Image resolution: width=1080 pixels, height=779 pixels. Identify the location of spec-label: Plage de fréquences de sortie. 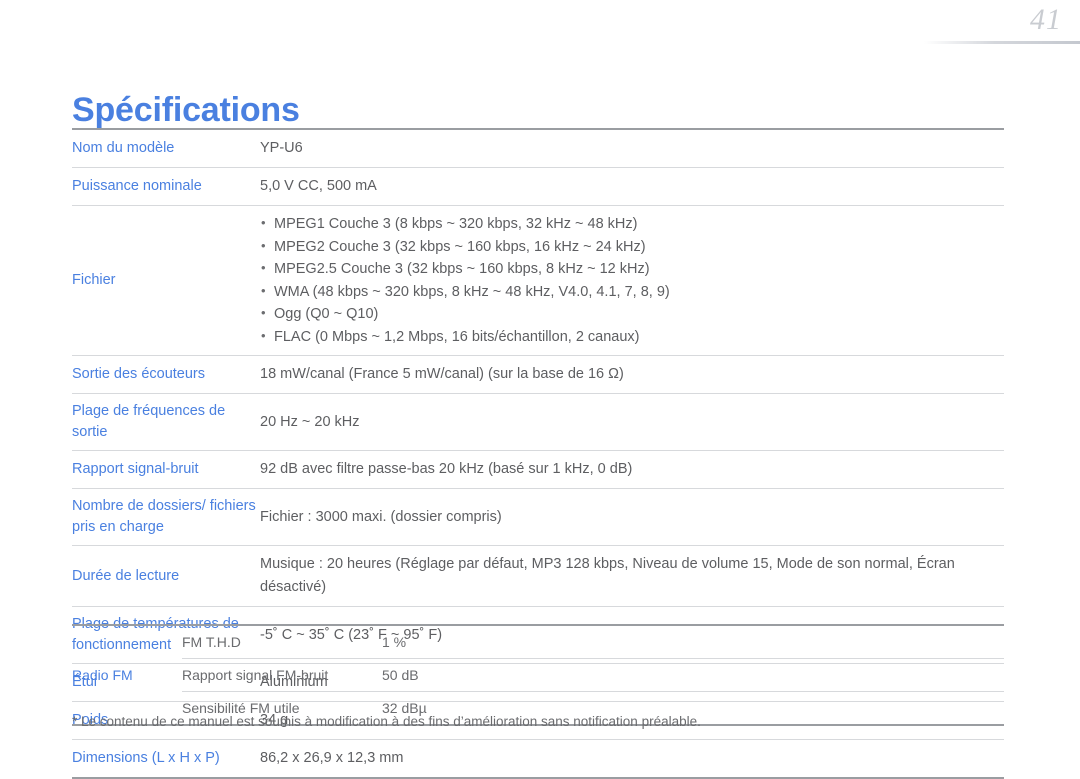
(149, 421).